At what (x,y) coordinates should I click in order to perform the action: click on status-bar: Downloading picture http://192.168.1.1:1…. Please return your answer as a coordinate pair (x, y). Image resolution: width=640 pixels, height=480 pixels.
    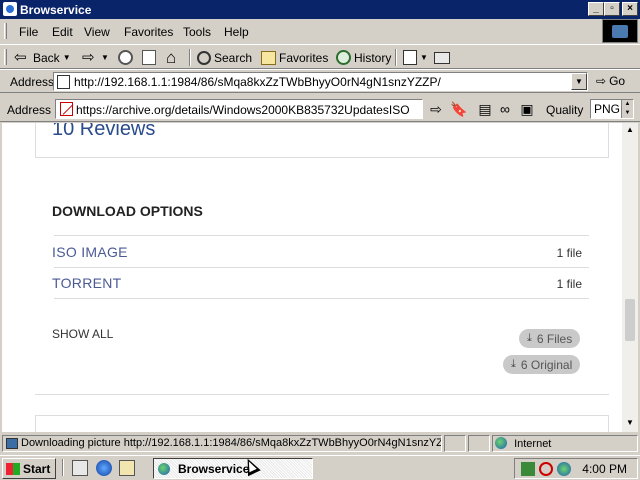
    Looking at the image, I should click on (320, 443).